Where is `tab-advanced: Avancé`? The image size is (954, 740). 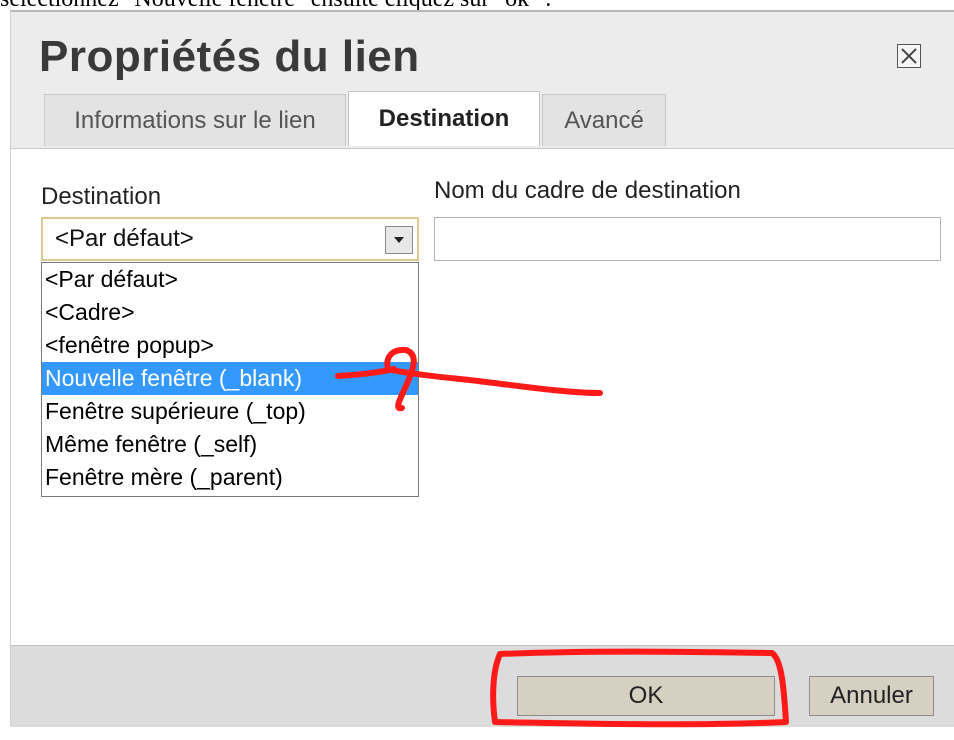 tab-advanced: Avancé is located at coordinates (604, 120).